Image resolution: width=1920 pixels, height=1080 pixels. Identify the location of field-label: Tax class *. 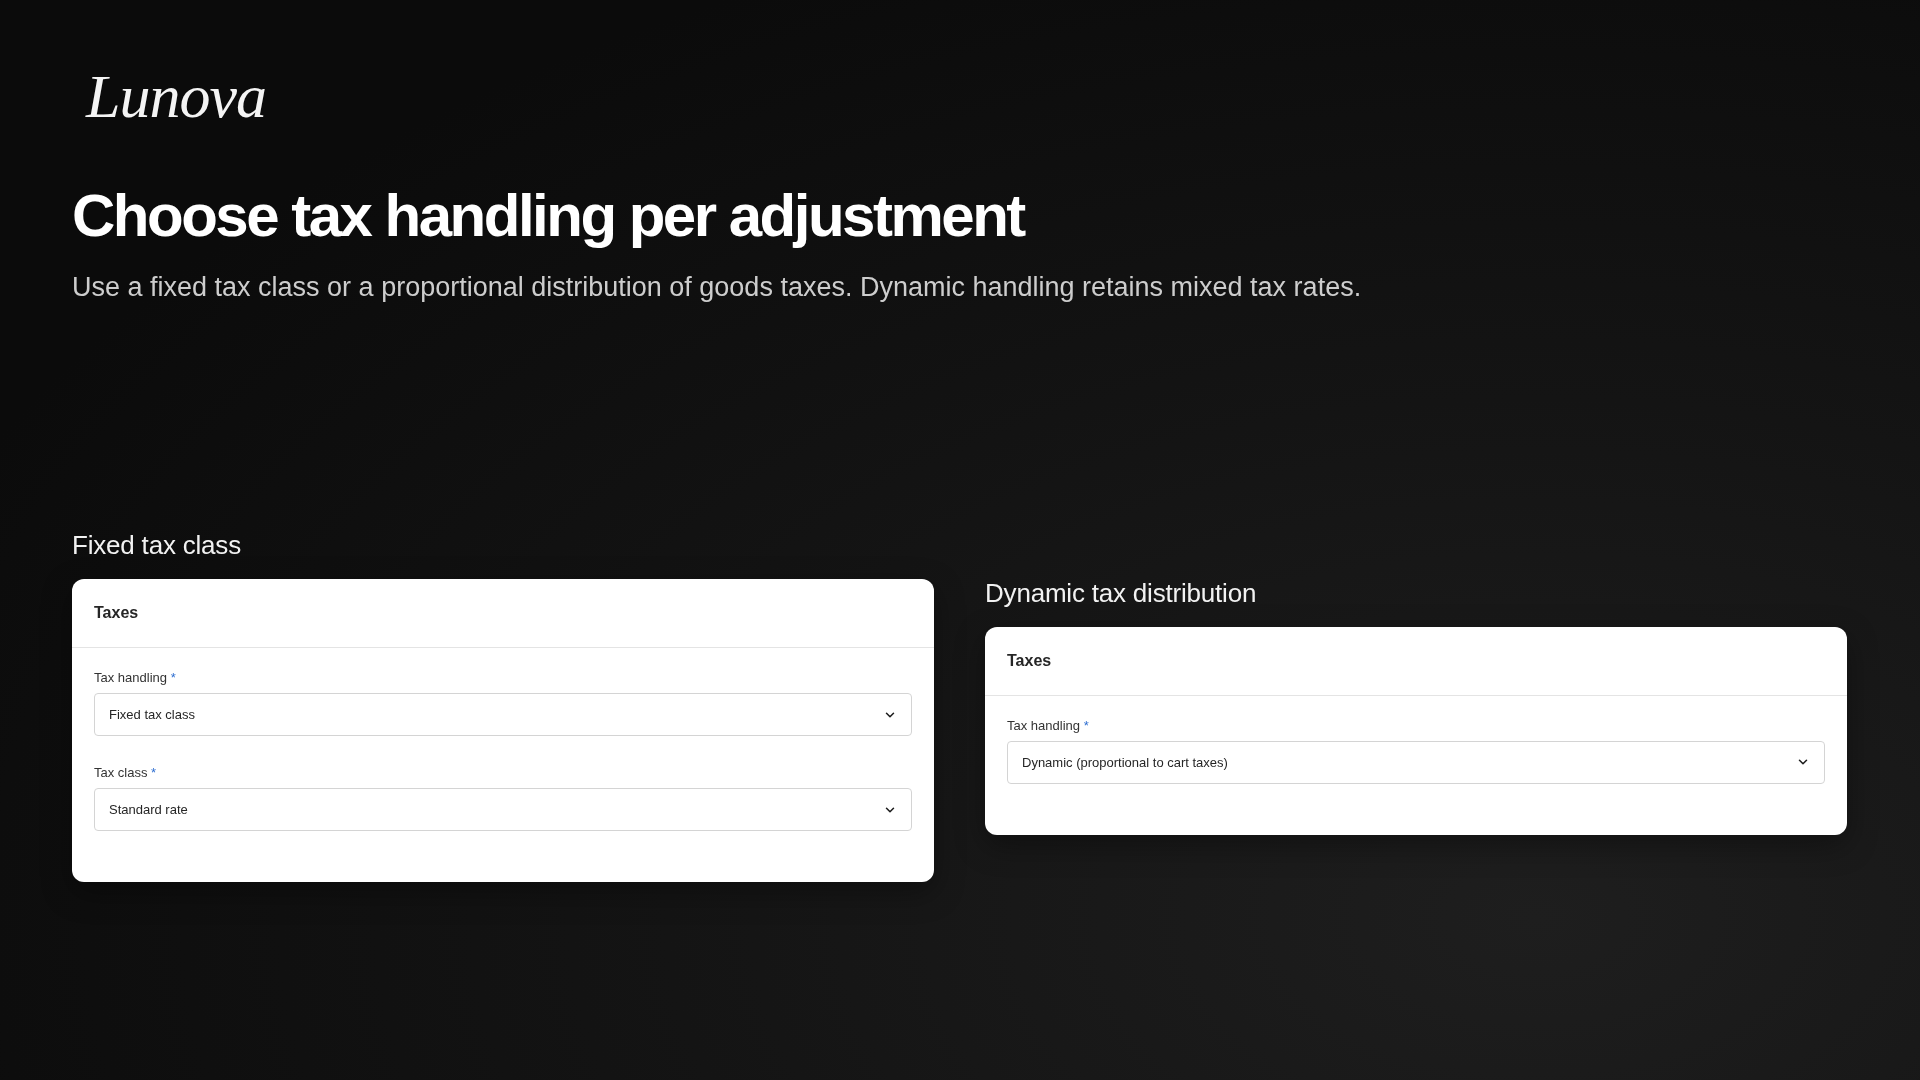
(125, 773).